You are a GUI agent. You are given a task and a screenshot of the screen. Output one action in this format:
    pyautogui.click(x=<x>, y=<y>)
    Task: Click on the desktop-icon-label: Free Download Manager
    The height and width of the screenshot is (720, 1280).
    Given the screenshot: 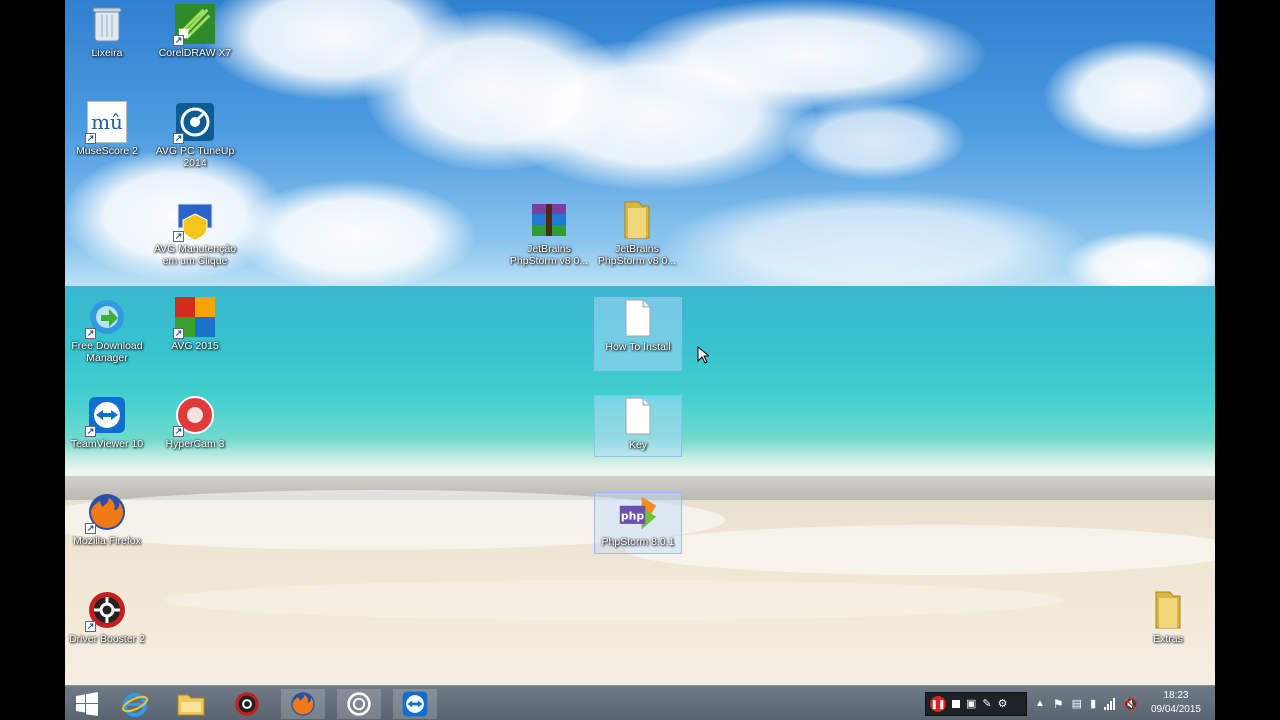 What is the action you would take?
    pyautogui.click(x=107, y=352)
    